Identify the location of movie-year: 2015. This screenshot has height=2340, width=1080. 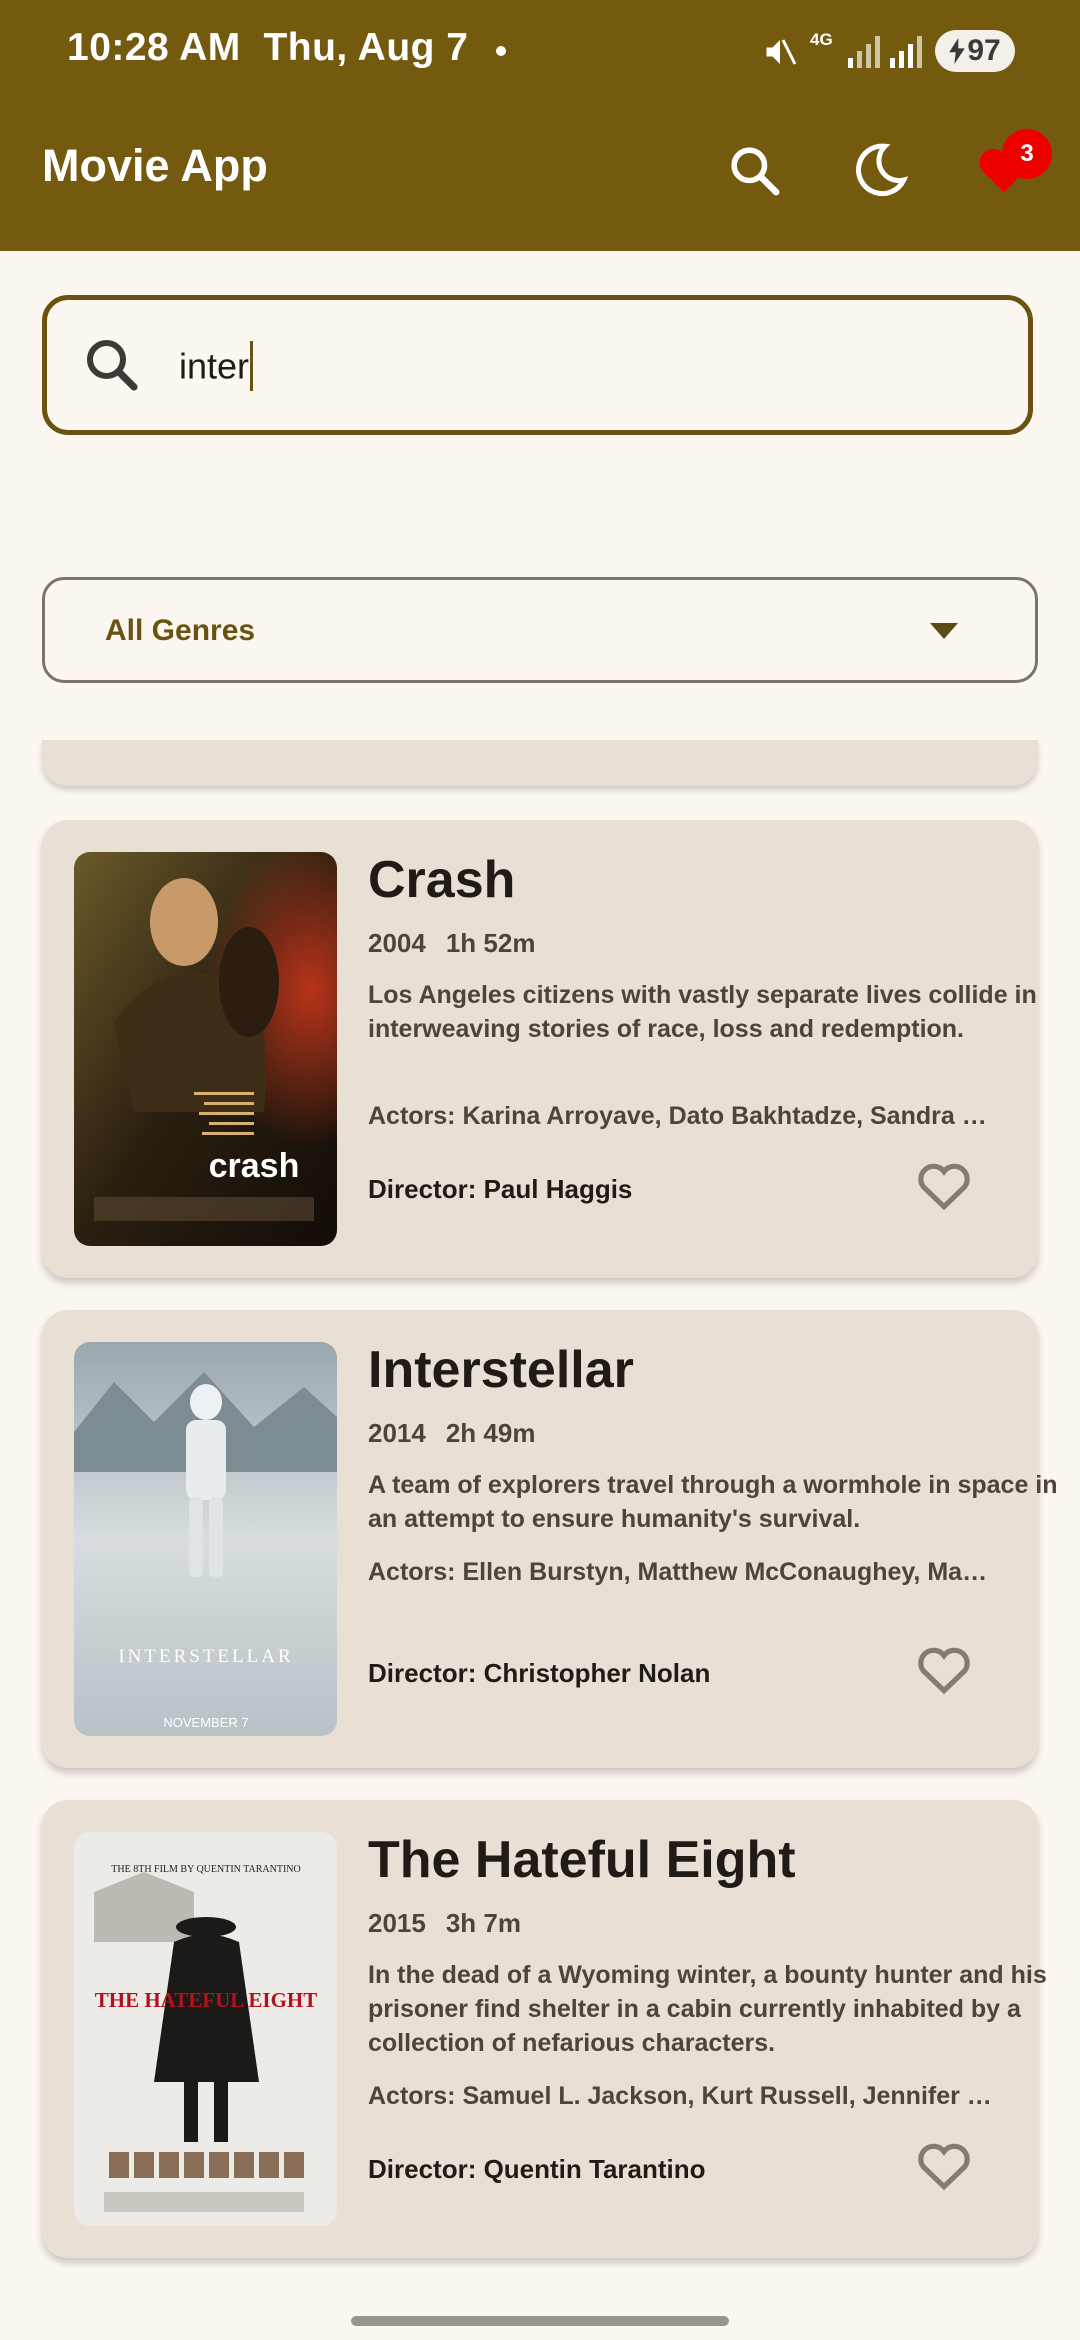
(397, 1923).